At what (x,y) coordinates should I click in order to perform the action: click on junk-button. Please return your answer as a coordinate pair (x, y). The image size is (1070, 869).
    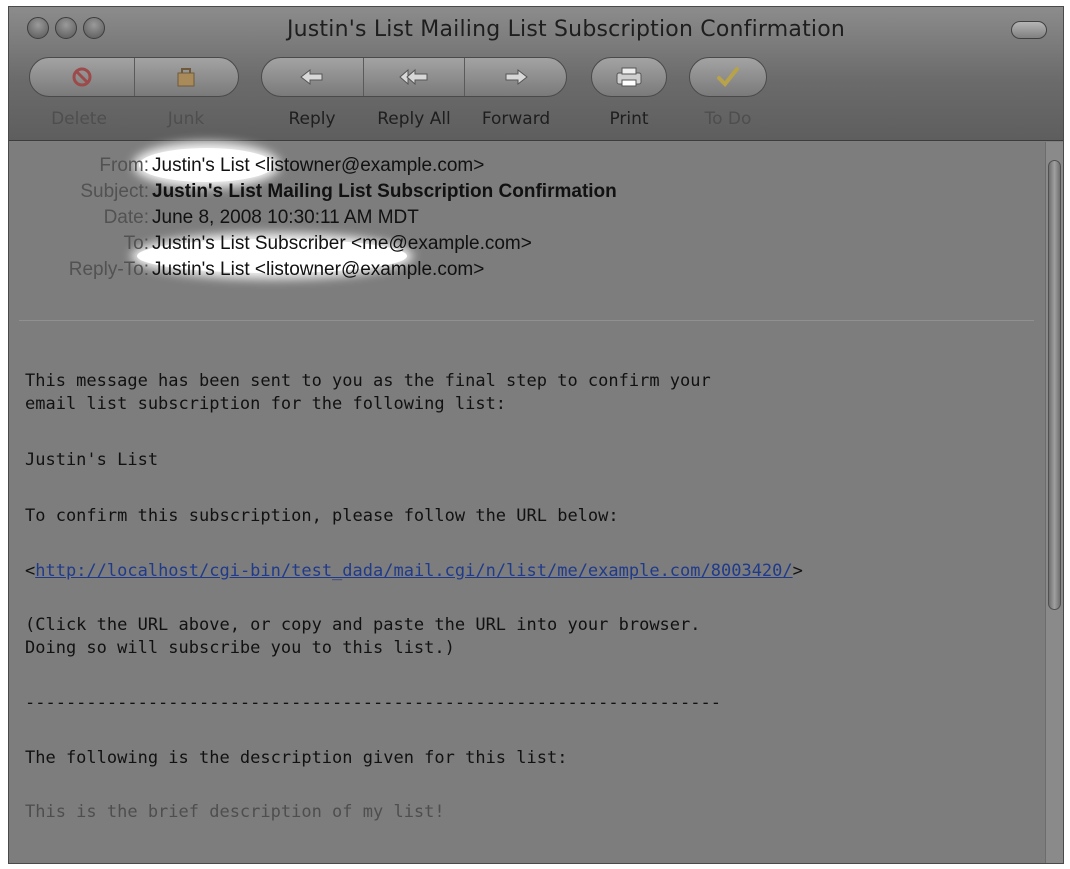
    Looking at the image, I should click on (186, 77).